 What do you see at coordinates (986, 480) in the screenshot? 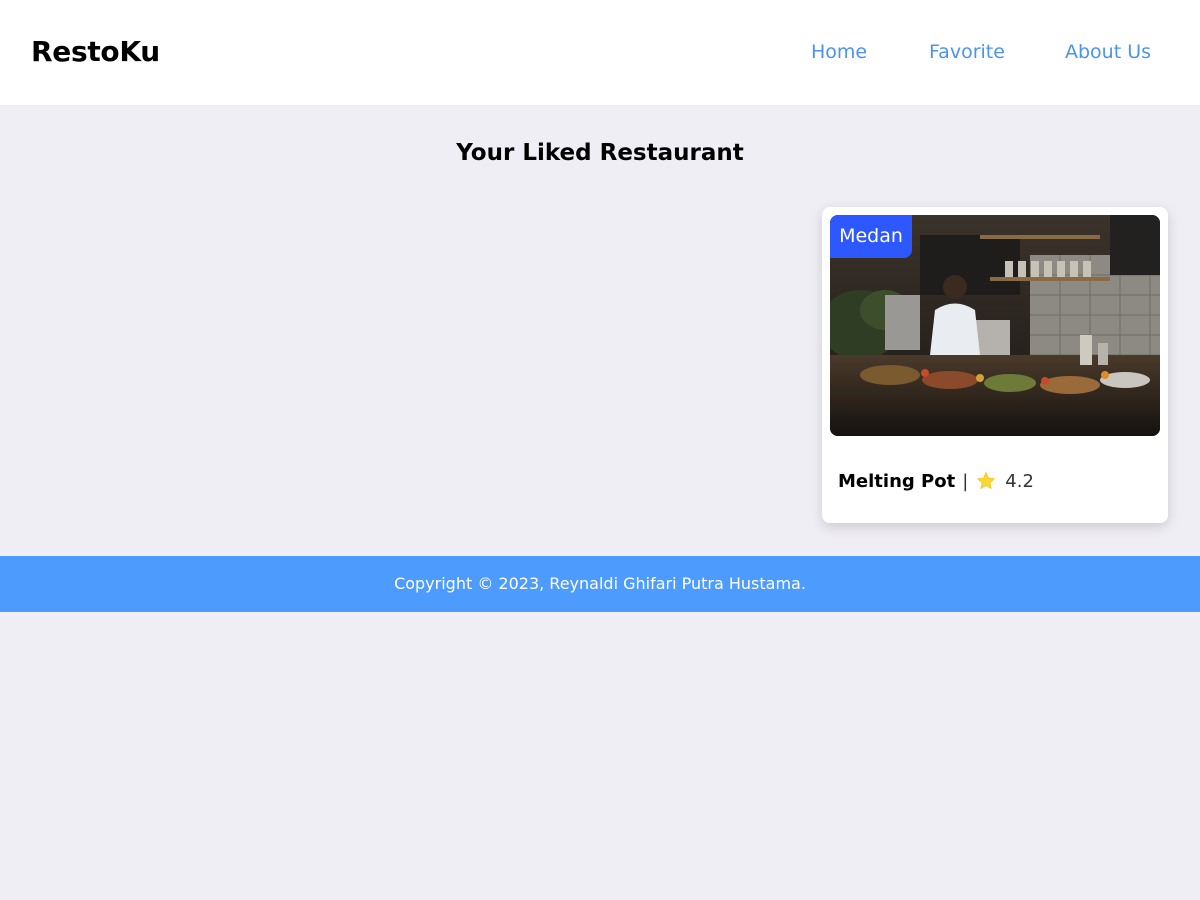
I see `star-icon` at bounding box center [986, 480].